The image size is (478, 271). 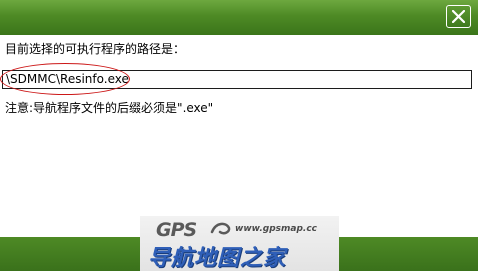 What do you see at coordinates (239, 243) in the screenshot?
I see `watermark-logo: GPS www.gpsmap.cc 导航地图之家` at bounding box center [239, 243].